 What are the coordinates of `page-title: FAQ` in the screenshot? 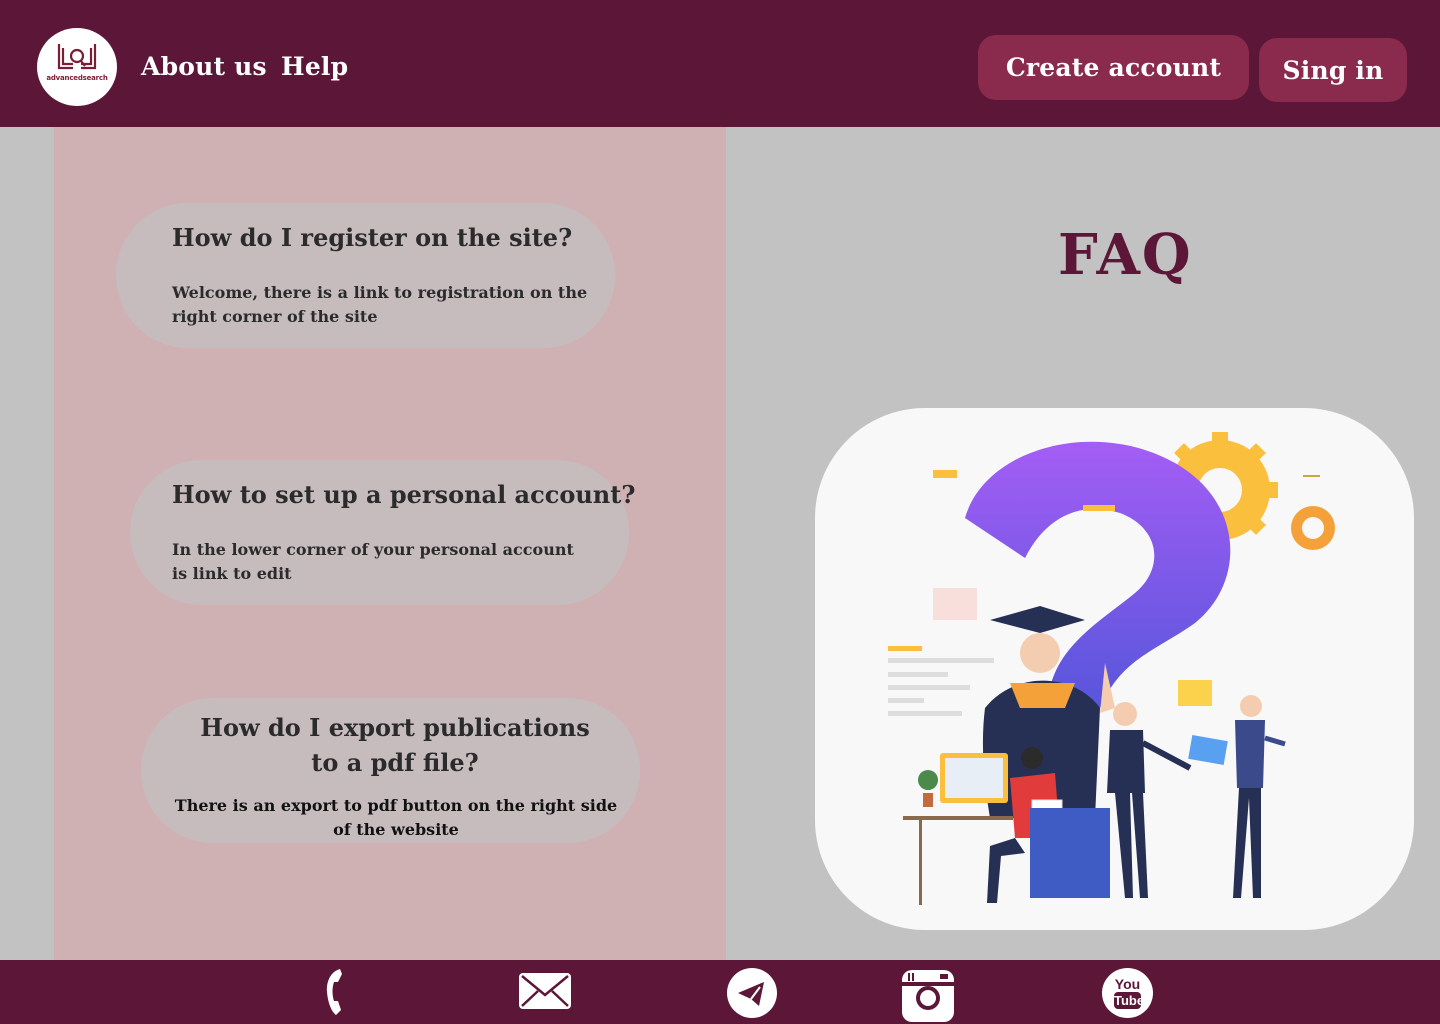 It's located at (1125, 255).